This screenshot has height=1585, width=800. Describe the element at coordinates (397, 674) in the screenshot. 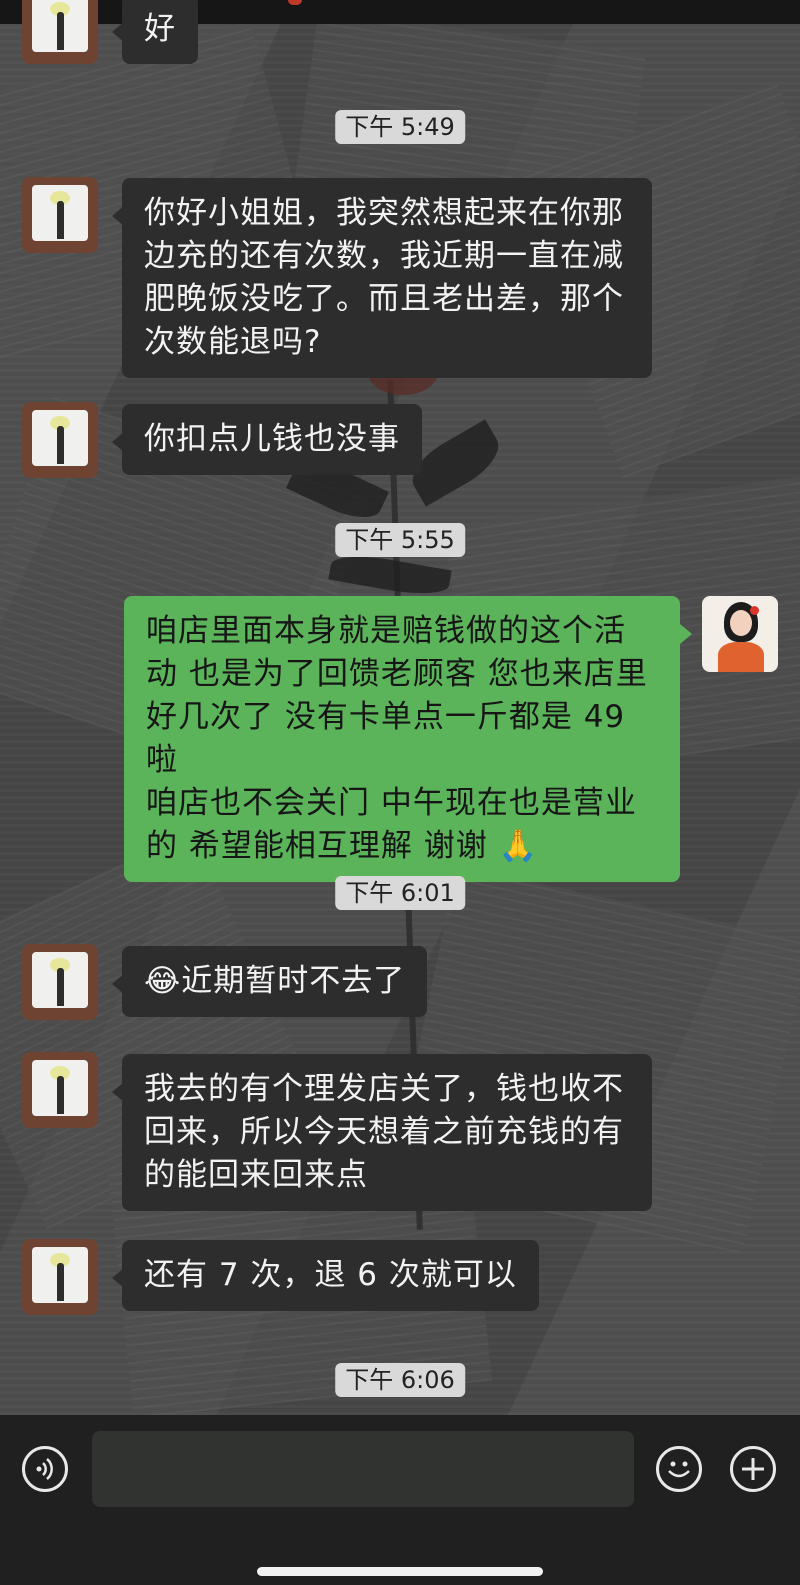

I see `message-line: 动 也是为了回馈老顾客 您也来店里` at that location.